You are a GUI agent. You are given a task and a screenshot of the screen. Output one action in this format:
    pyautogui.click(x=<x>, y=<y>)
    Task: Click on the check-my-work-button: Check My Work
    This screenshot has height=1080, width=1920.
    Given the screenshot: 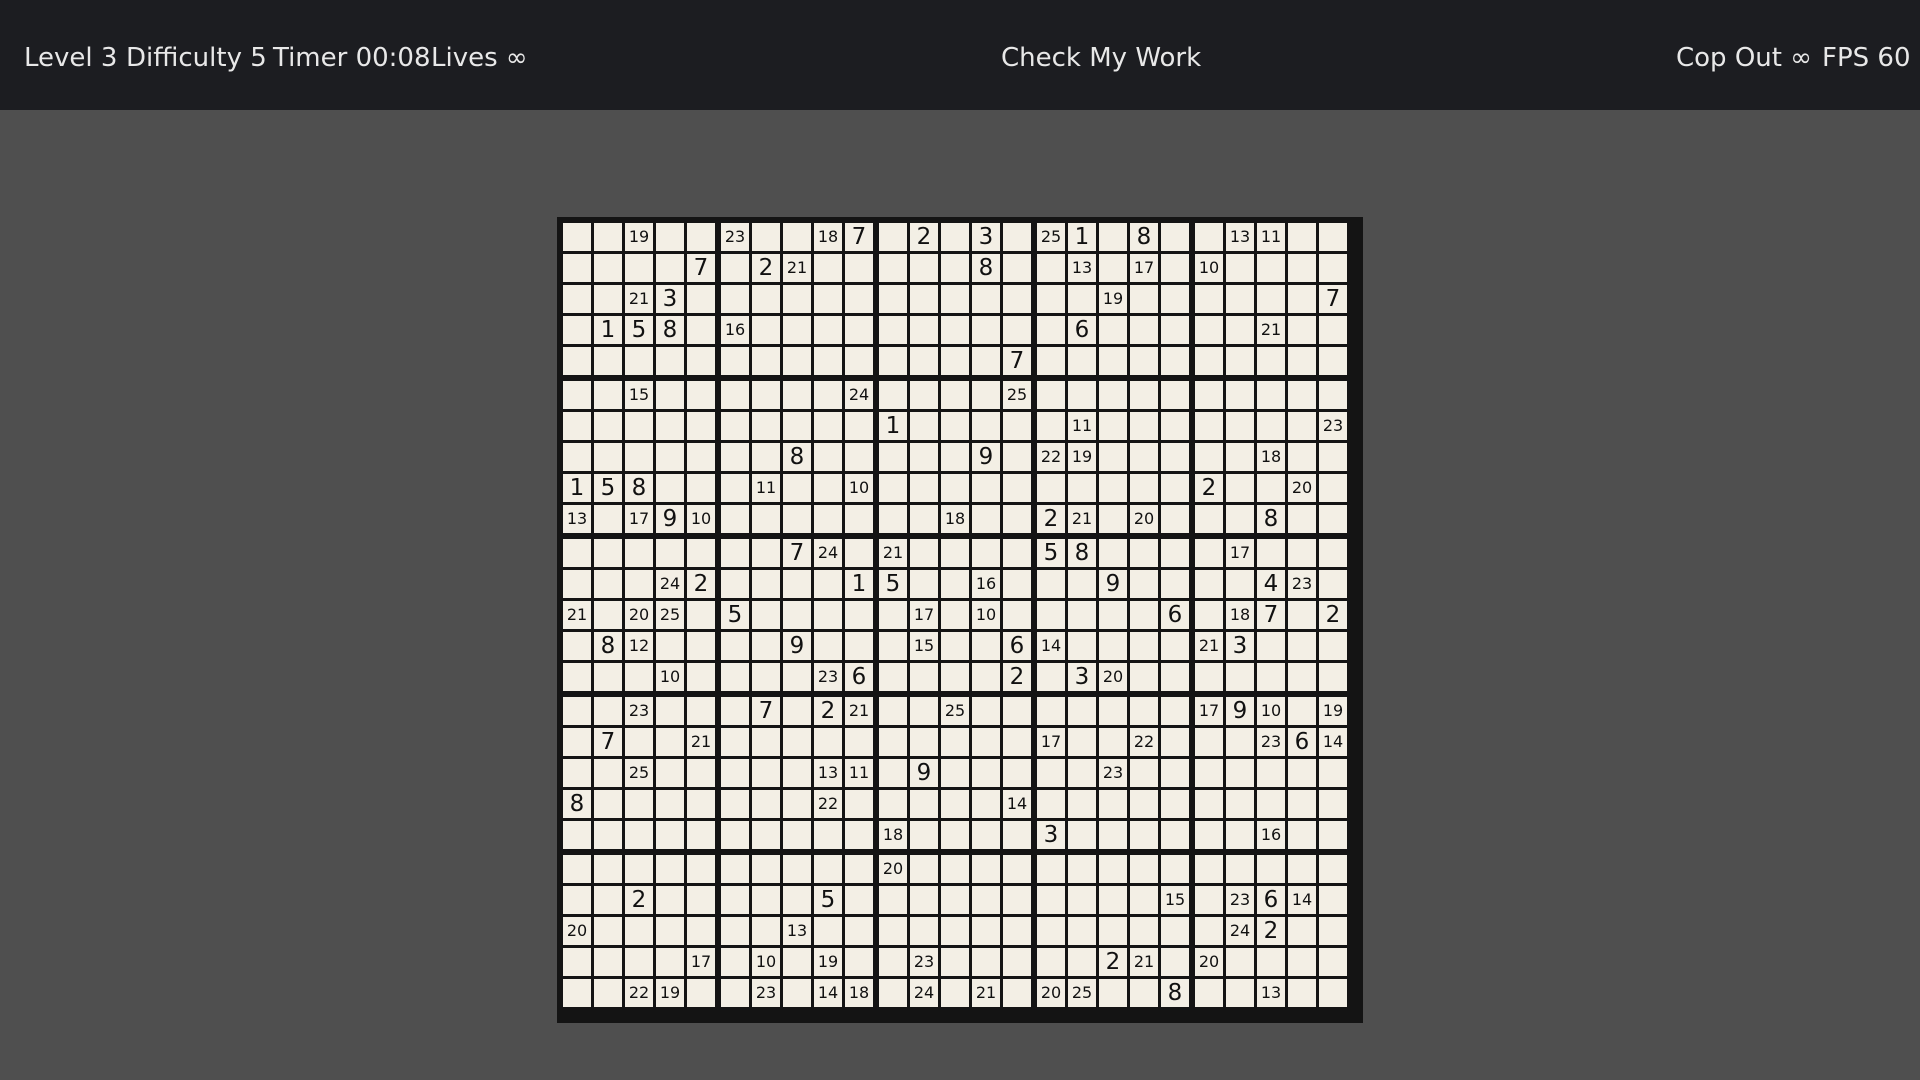 What is the action you would take?
    pyautogui.click(x=1101, y=58)
    